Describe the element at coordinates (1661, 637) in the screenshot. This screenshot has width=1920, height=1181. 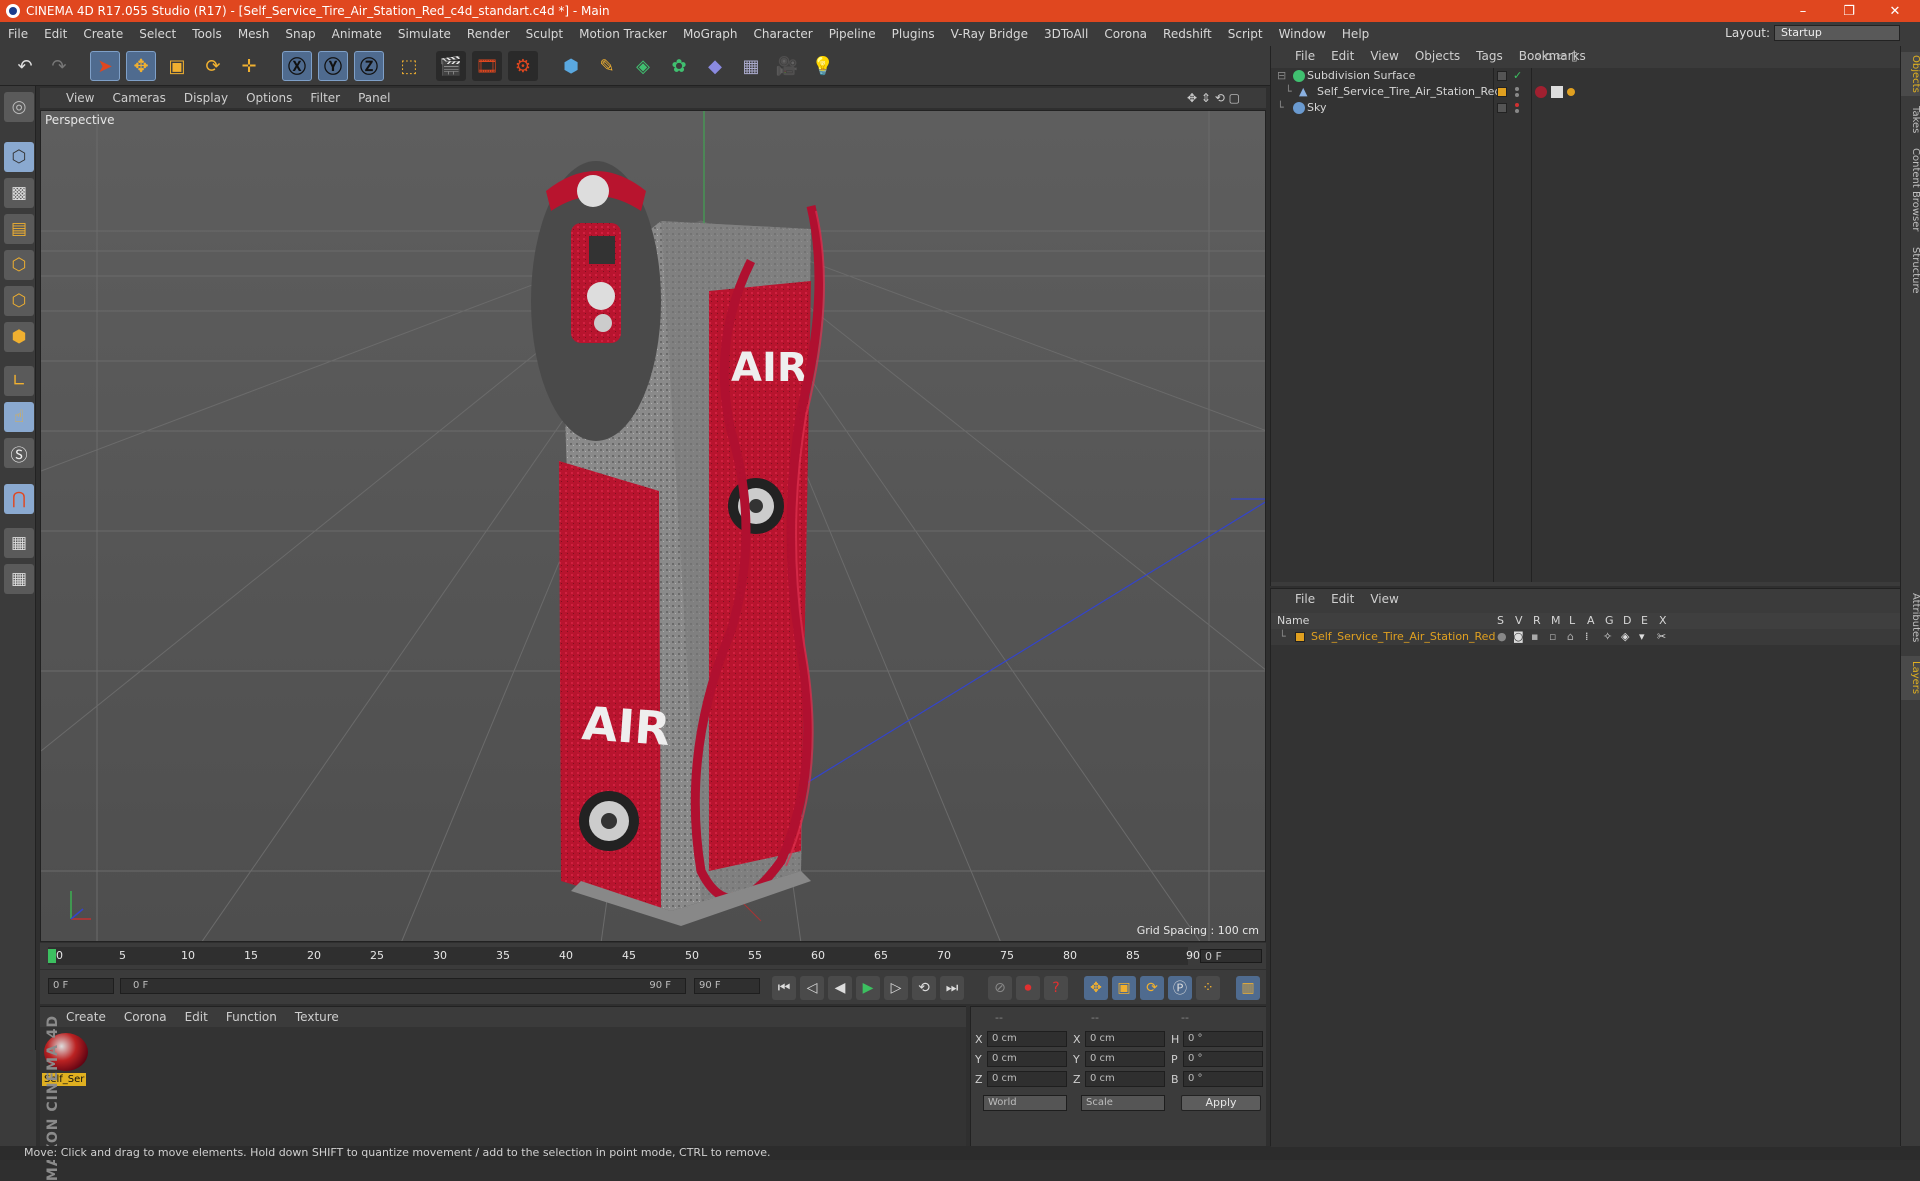
I see `xref-toggle-icon: ✂` at that location.